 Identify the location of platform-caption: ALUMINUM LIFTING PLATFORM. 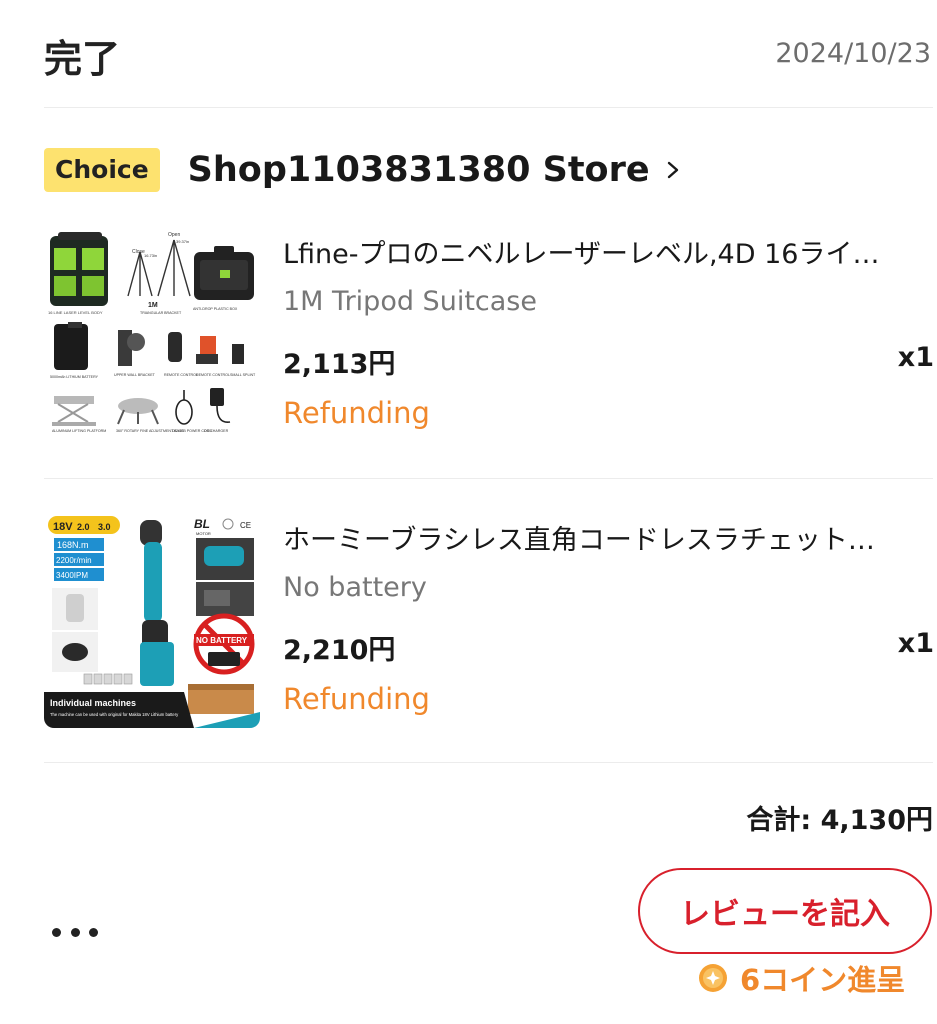
(79, 431).